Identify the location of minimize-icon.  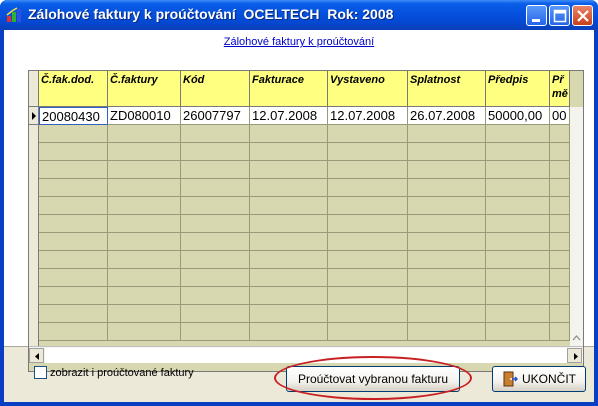
(536, 20).